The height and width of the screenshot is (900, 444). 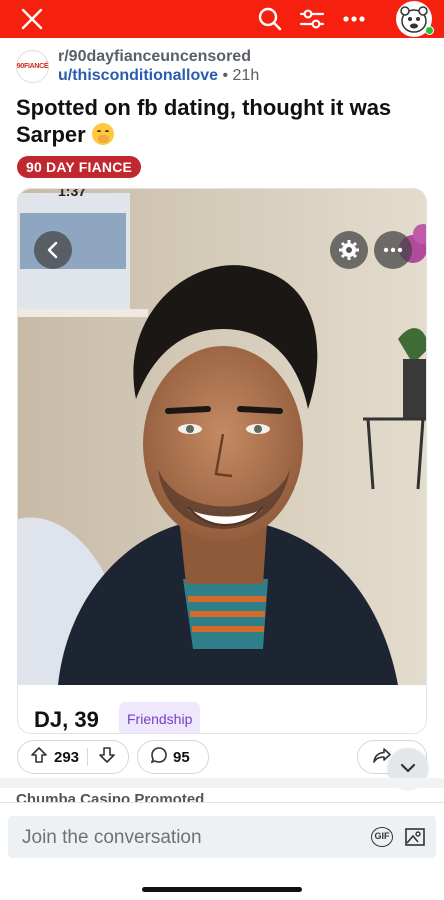 I want to click on author-link: u/thisconditionallove, so click(x=138, y=75).